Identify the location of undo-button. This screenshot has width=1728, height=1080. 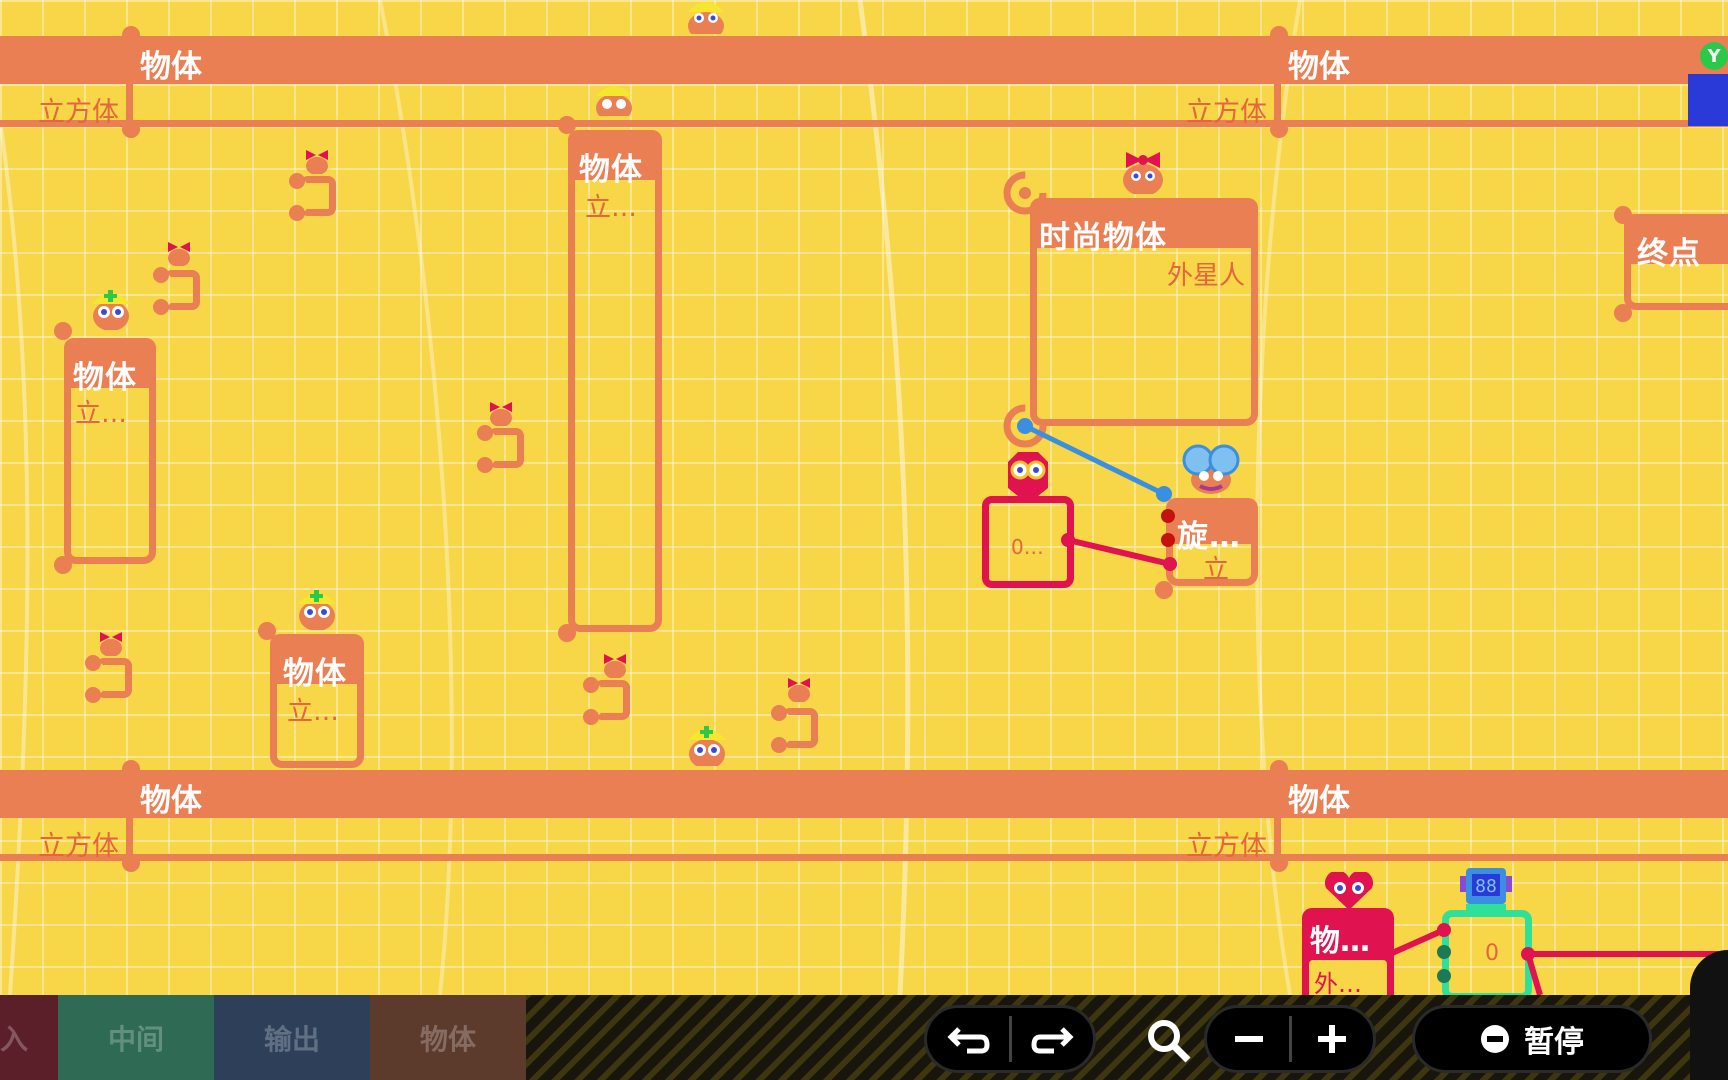
(969, 1039).